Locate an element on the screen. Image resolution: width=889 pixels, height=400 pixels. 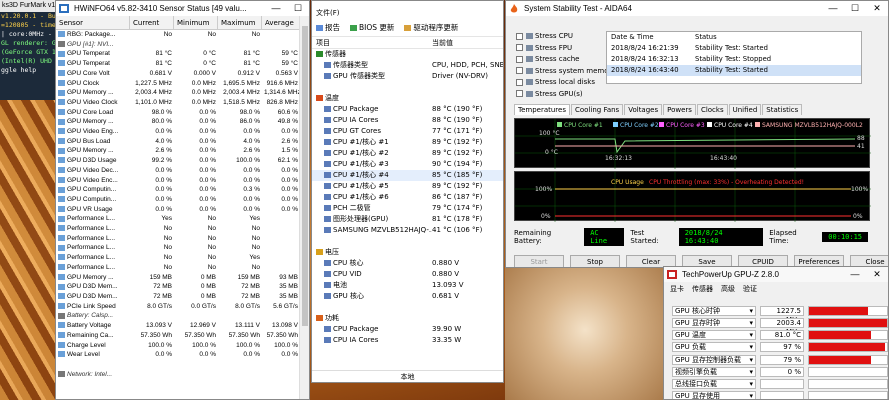
list-item: CPU #1/核心 #3 90 °C (194 °F) is located at coordinates (407, 164).